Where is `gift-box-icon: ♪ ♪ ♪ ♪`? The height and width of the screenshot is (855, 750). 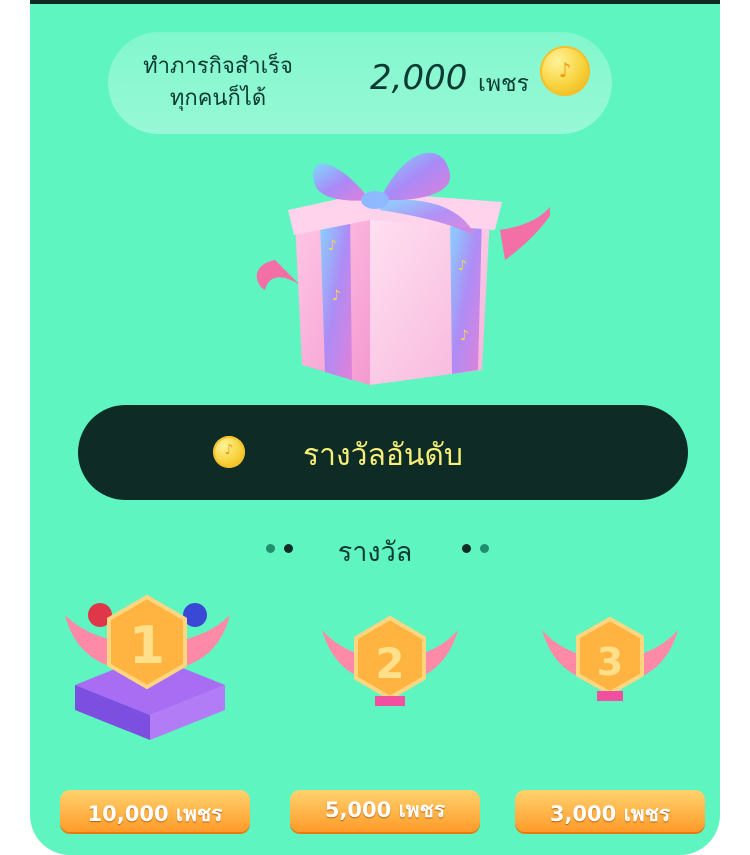
gift-box-icon: ♪ ♪ ♪ ♪ is located at coordinates (403, 268).